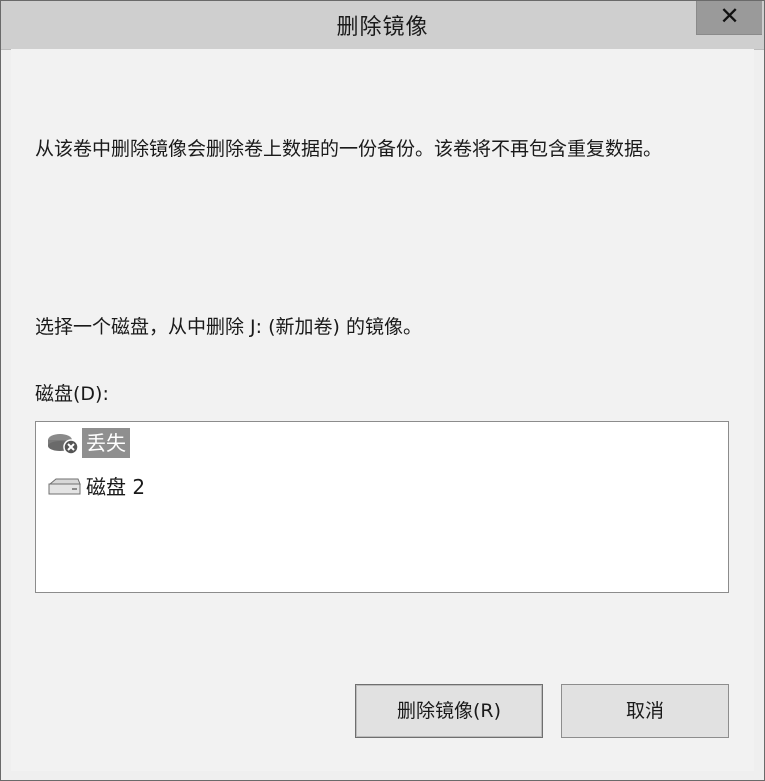  Describe the element at coordinates (349, 149) in the screenshot. I see `description-text: 从该卷中删除镜像会删除卷上数据的一份备份。该卷将不再包含重复数据。` at that location.